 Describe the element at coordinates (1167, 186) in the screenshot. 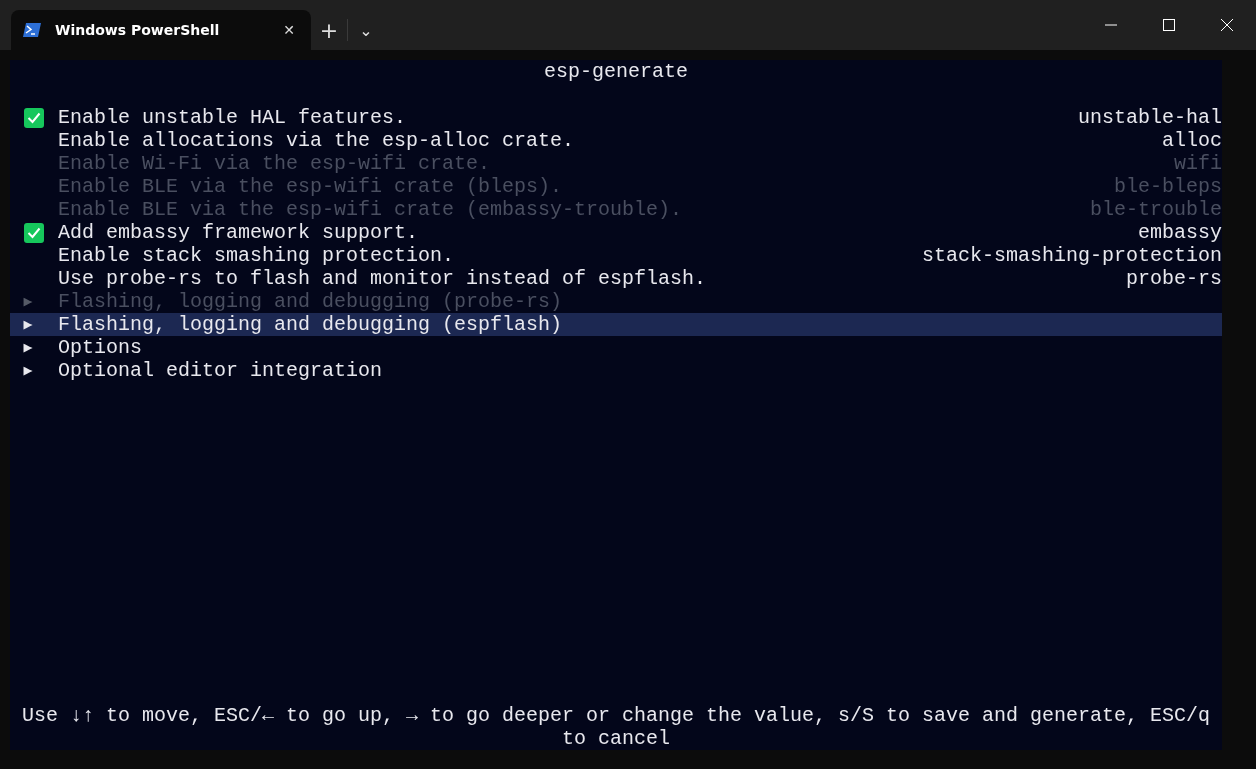

I see `feature-key: ble-bleps` at that location.